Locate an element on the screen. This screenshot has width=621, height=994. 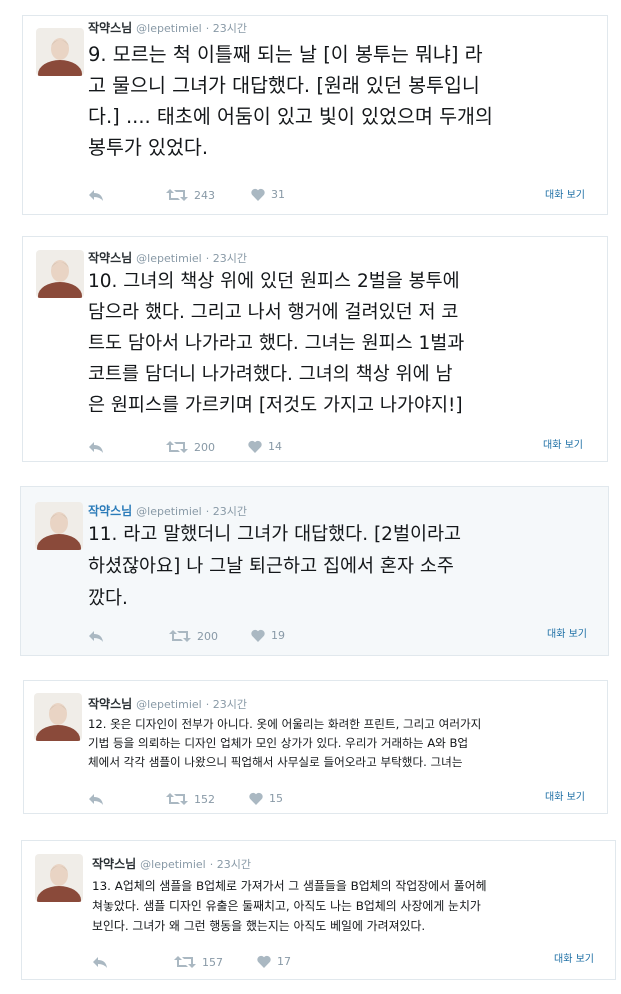
like-button: 15 is located at coordinates (266, 798).